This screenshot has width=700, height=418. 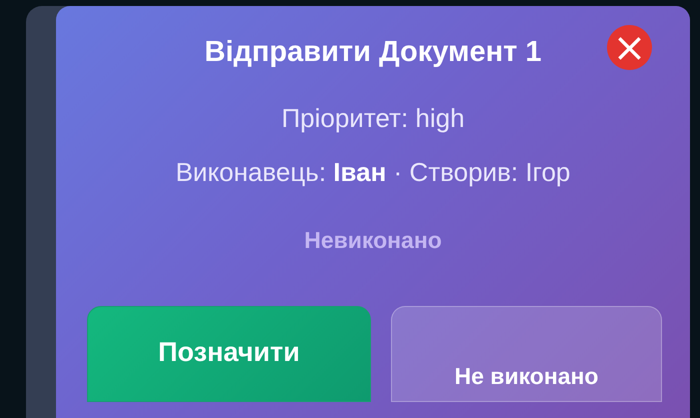 What do you see at coordinates (373, 118) in the screenshot?
I see `priority-text: Пріоритет: high` at bounding box center [373, 118].